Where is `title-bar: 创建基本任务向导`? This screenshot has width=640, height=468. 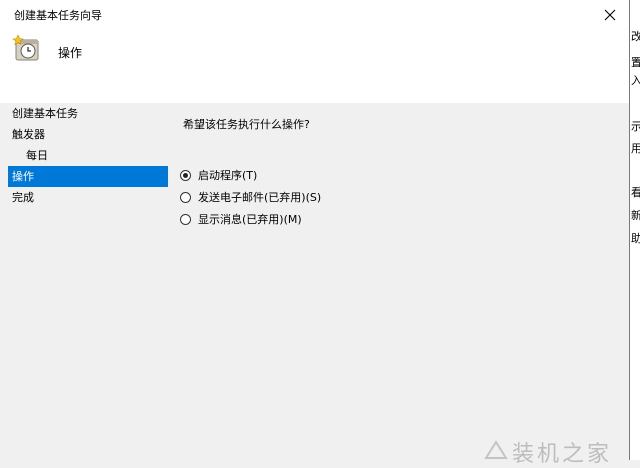 title-bar: 创建基本任务向导 is located at coordinates (314, 15).